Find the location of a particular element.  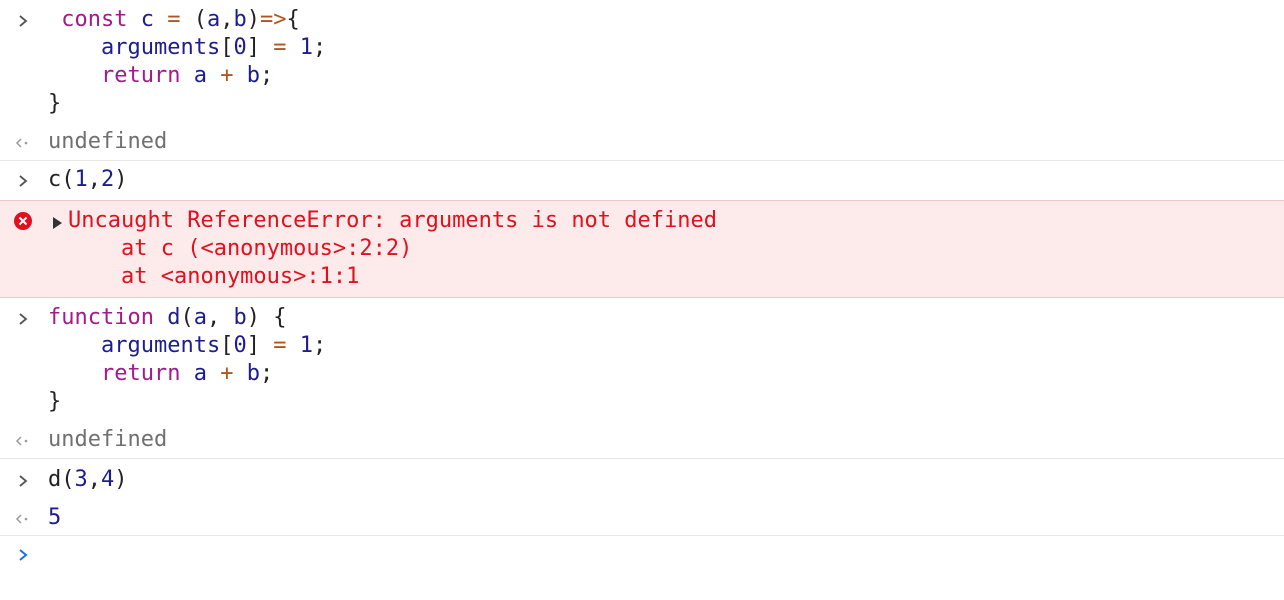

code-line: function d(a, b) { is located at coordinates (167, 318).